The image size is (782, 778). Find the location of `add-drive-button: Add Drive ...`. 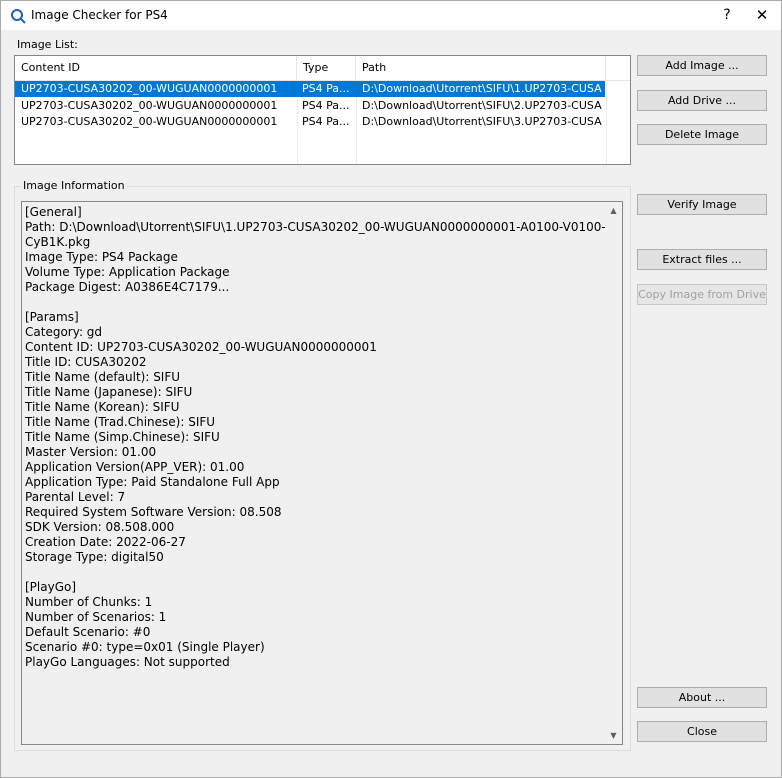

add-drive-button: Add Drive ... is located at coordinates (702, 100).